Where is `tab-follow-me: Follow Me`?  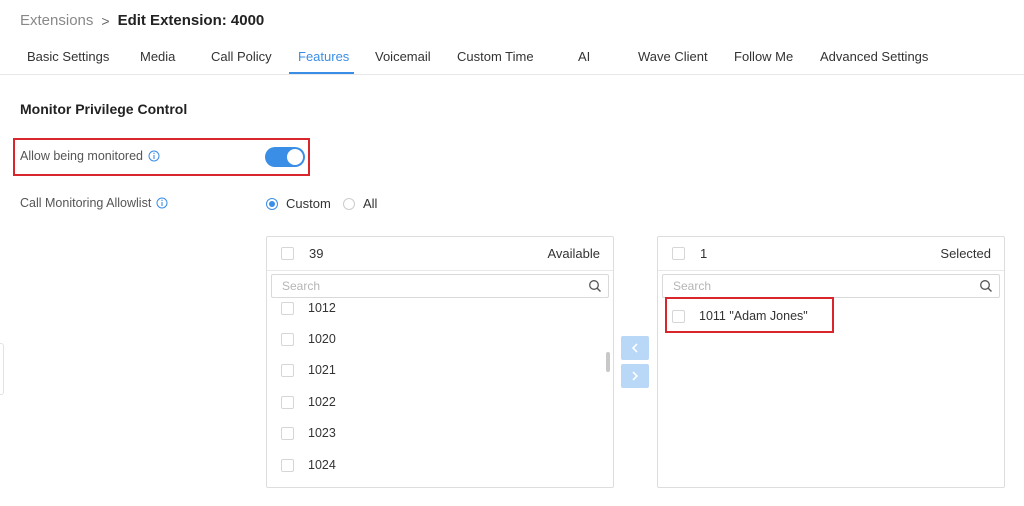 tab-follow-me: Follow Me is located at coordinates (763, 56).